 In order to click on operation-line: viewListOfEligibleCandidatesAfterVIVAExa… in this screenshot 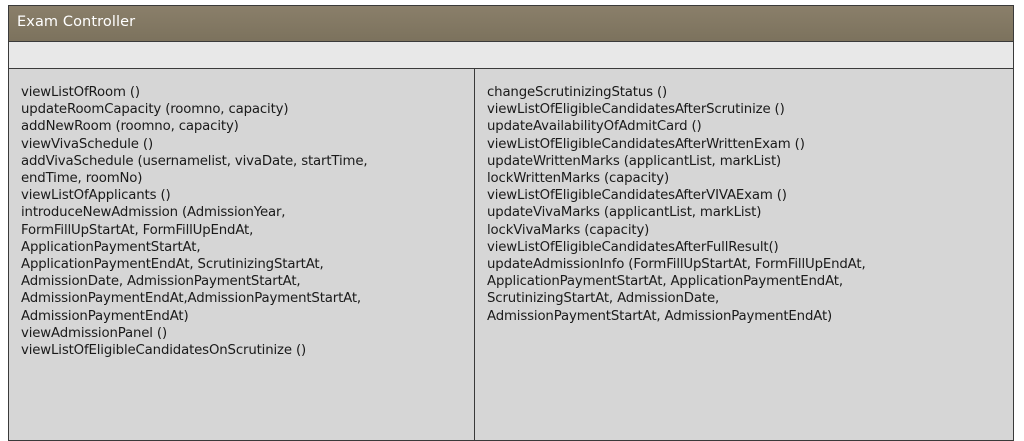, I will do `click(637, 196)`.